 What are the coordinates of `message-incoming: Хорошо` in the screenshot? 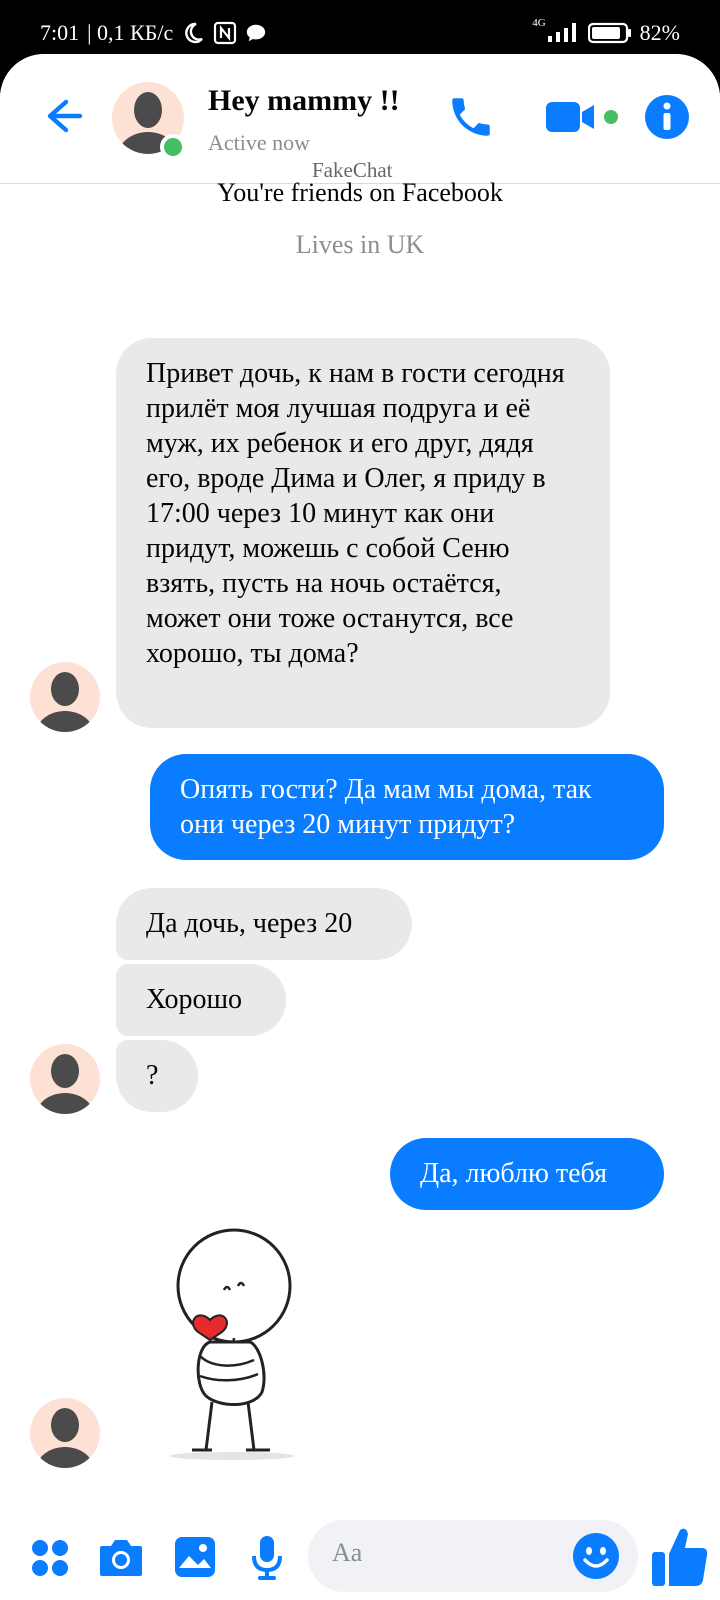 It's located at (201, 1000).